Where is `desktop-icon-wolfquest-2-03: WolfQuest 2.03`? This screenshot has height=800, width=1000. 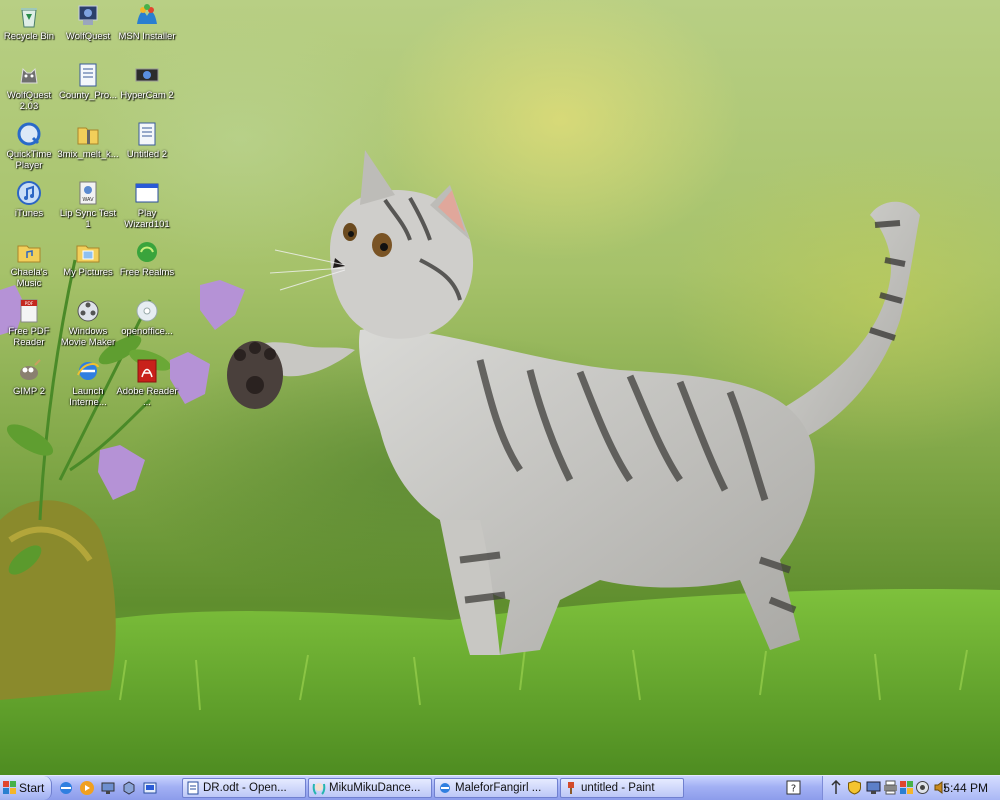 desktop-icon-wolfquest-2-03: WolfQuest 2.03 is located at coordinates (30, 86).